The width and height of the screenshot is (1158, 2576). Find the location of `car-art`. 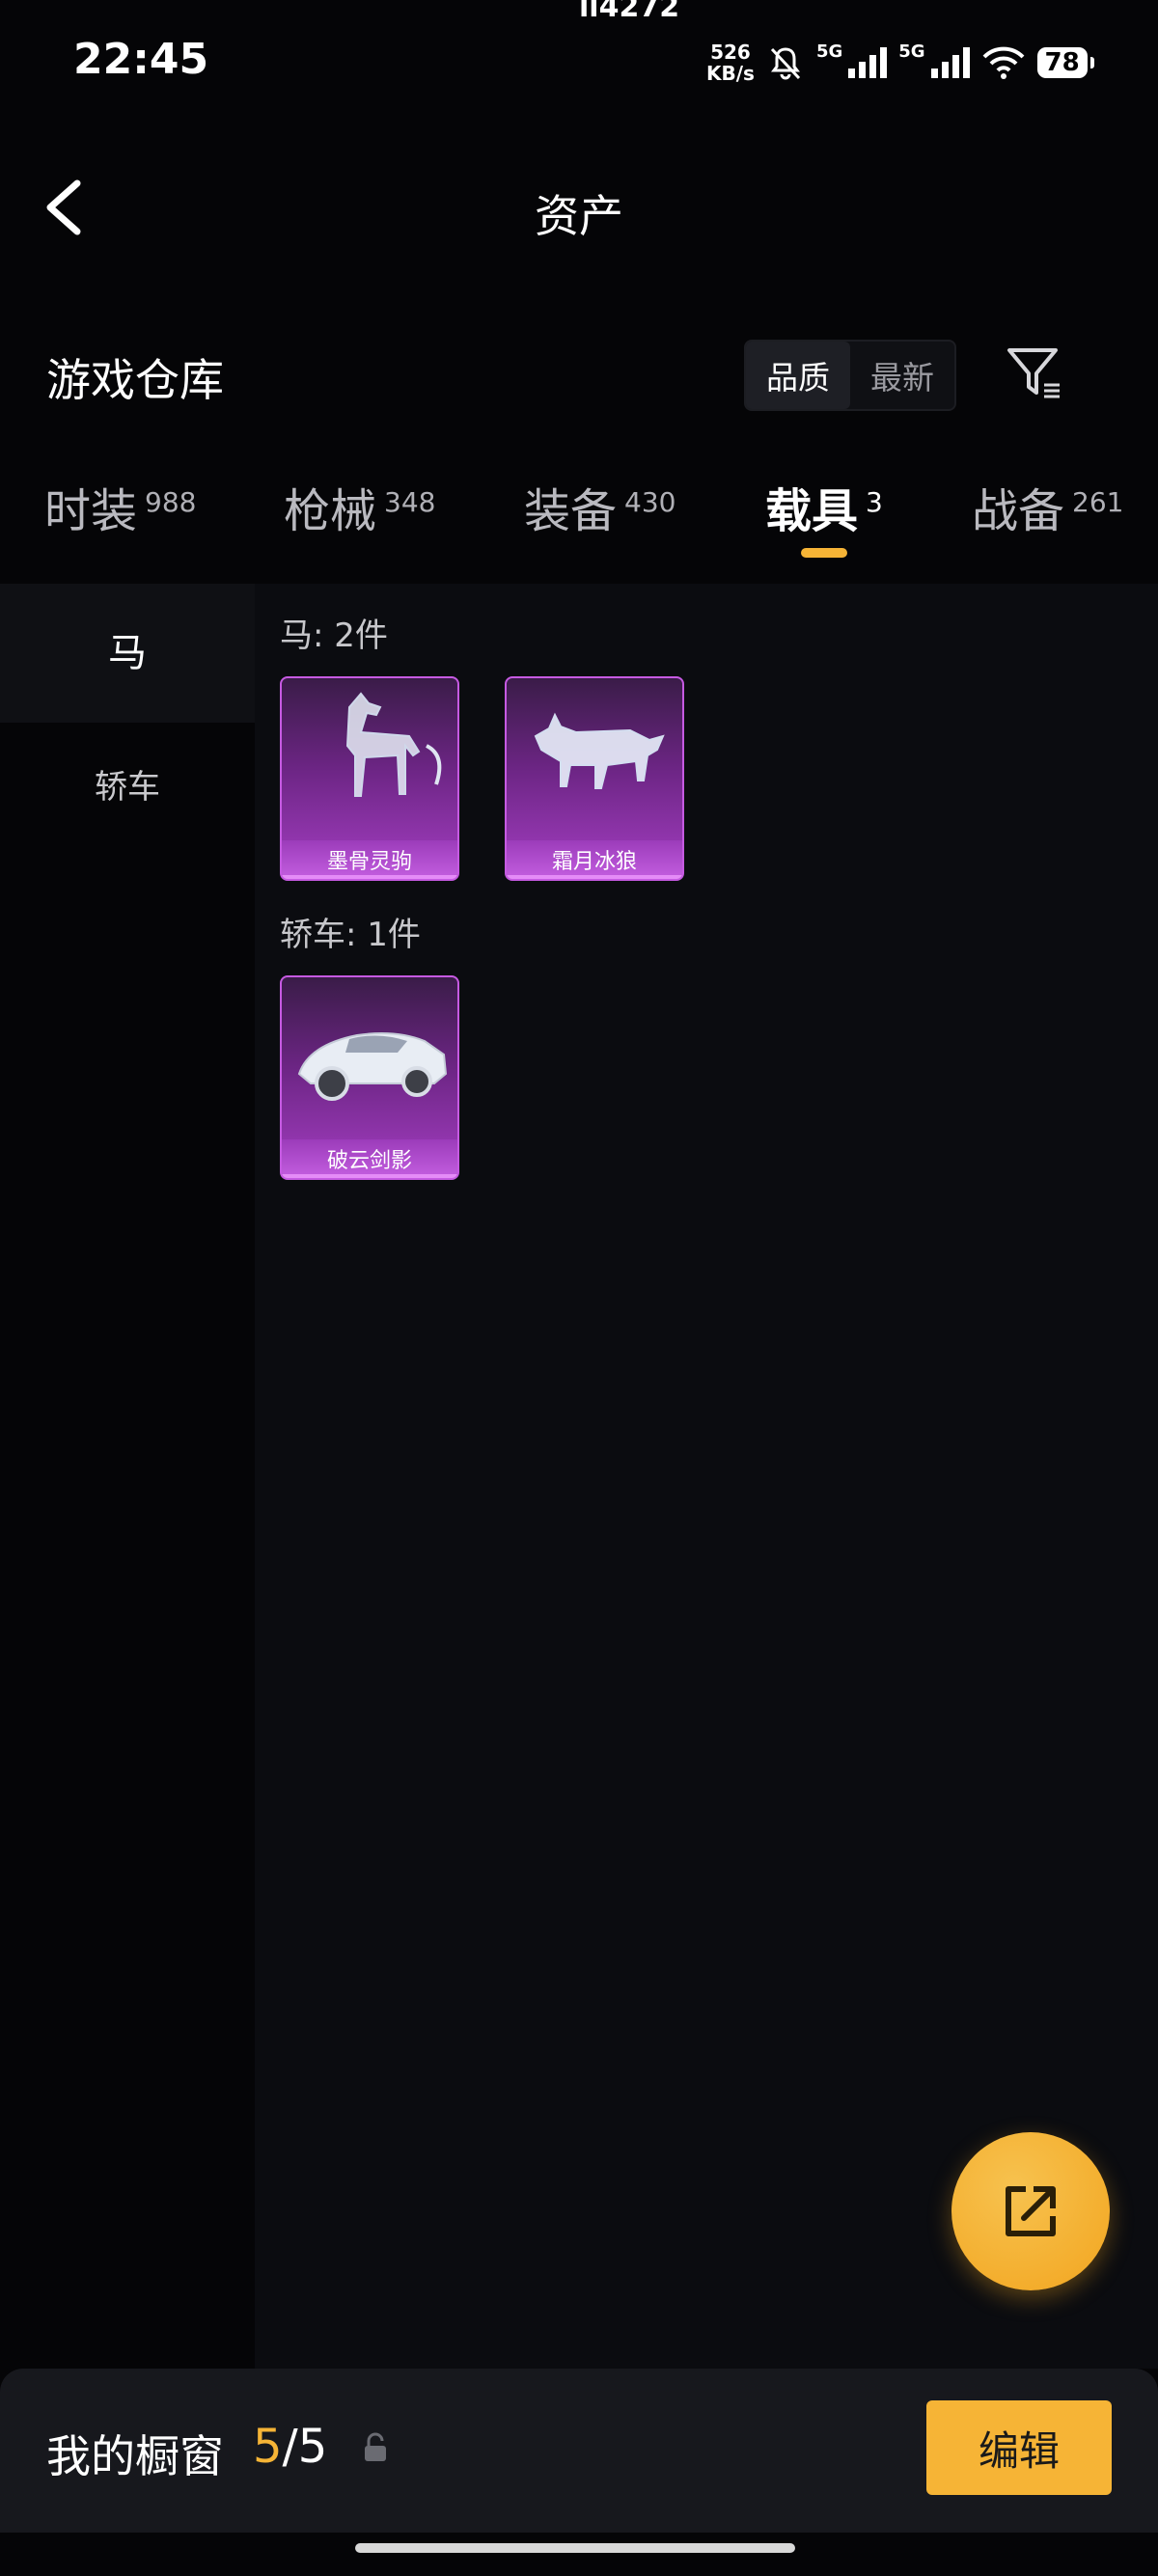

car-art is located at coordinates (372, 1066).